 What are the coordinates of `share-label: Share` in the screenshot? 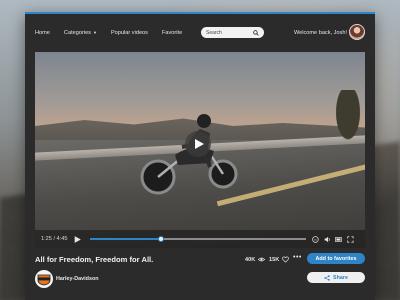 It's located at (340, 277).